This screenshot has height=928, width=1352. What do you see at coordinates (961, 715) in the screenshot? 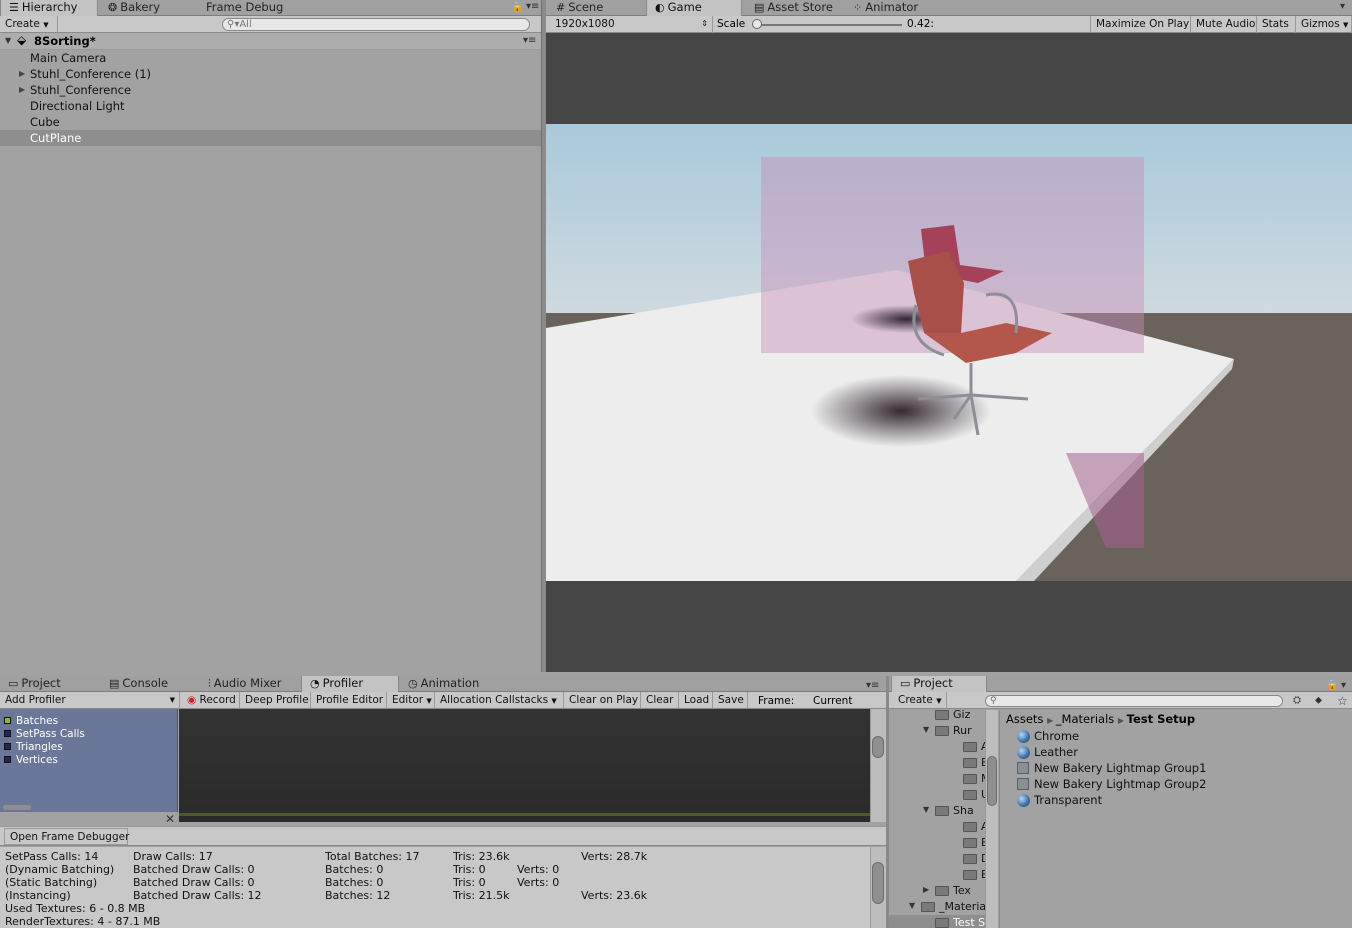
I see `tree-item-label: Giz` at bounding box center [961, 715].